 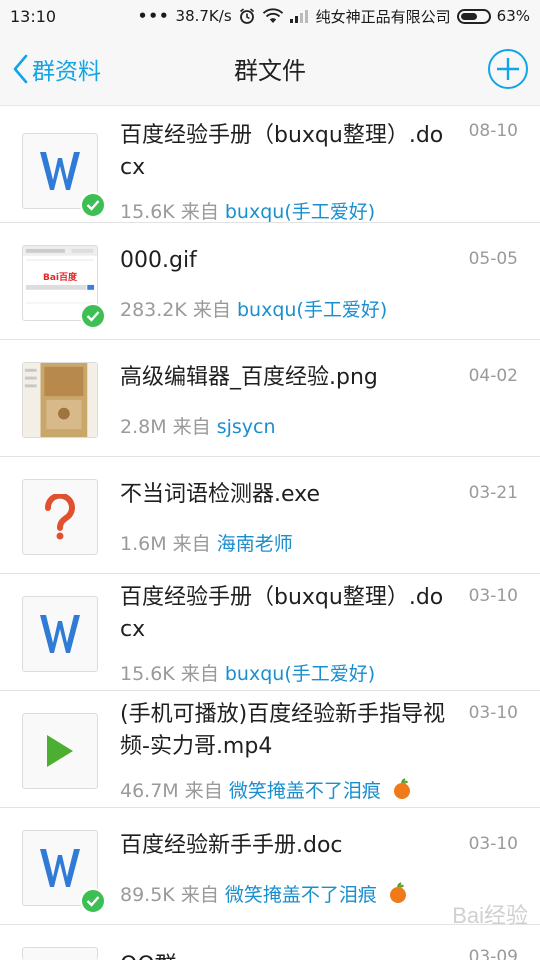 I want to click on file-meta: 89.5K 来自 微笑掩盖不了泪痕, so click(x=264, y=894).